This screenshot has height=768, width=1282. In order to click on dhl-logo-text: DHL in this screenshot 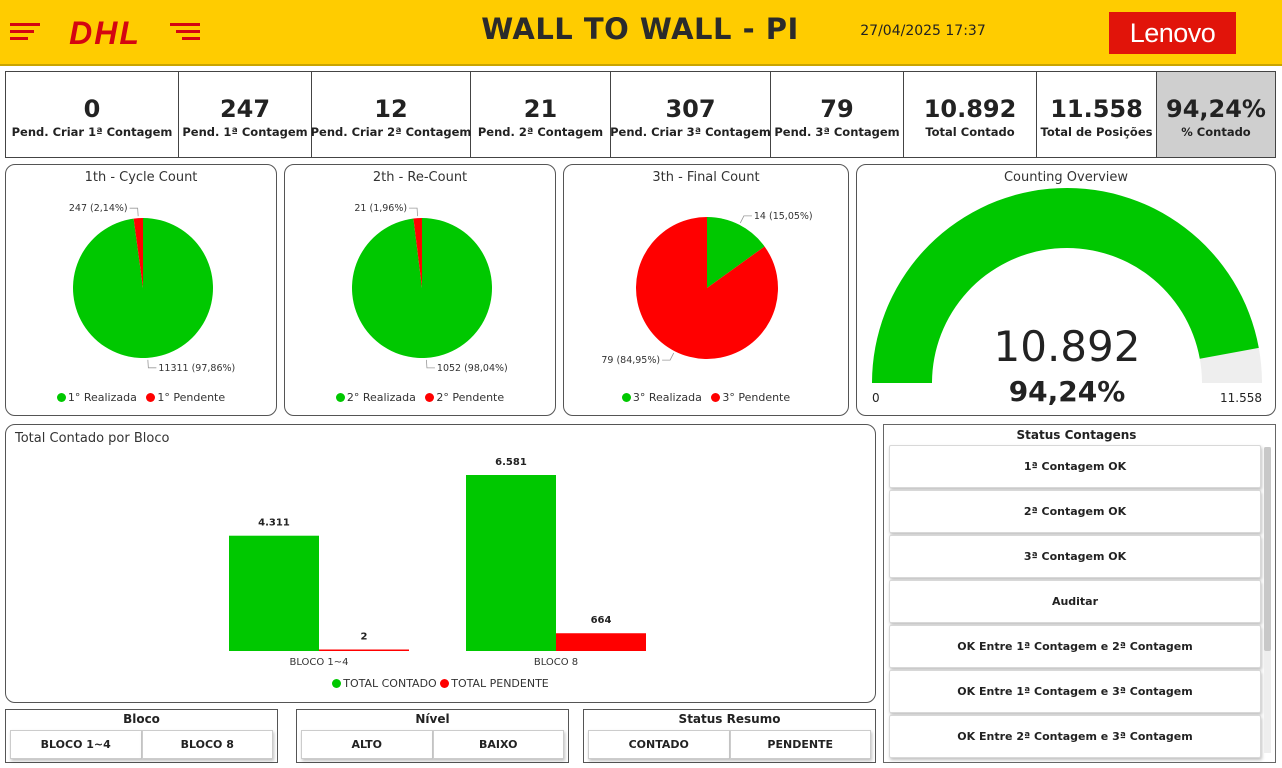, I will do `click(105, 33)`.